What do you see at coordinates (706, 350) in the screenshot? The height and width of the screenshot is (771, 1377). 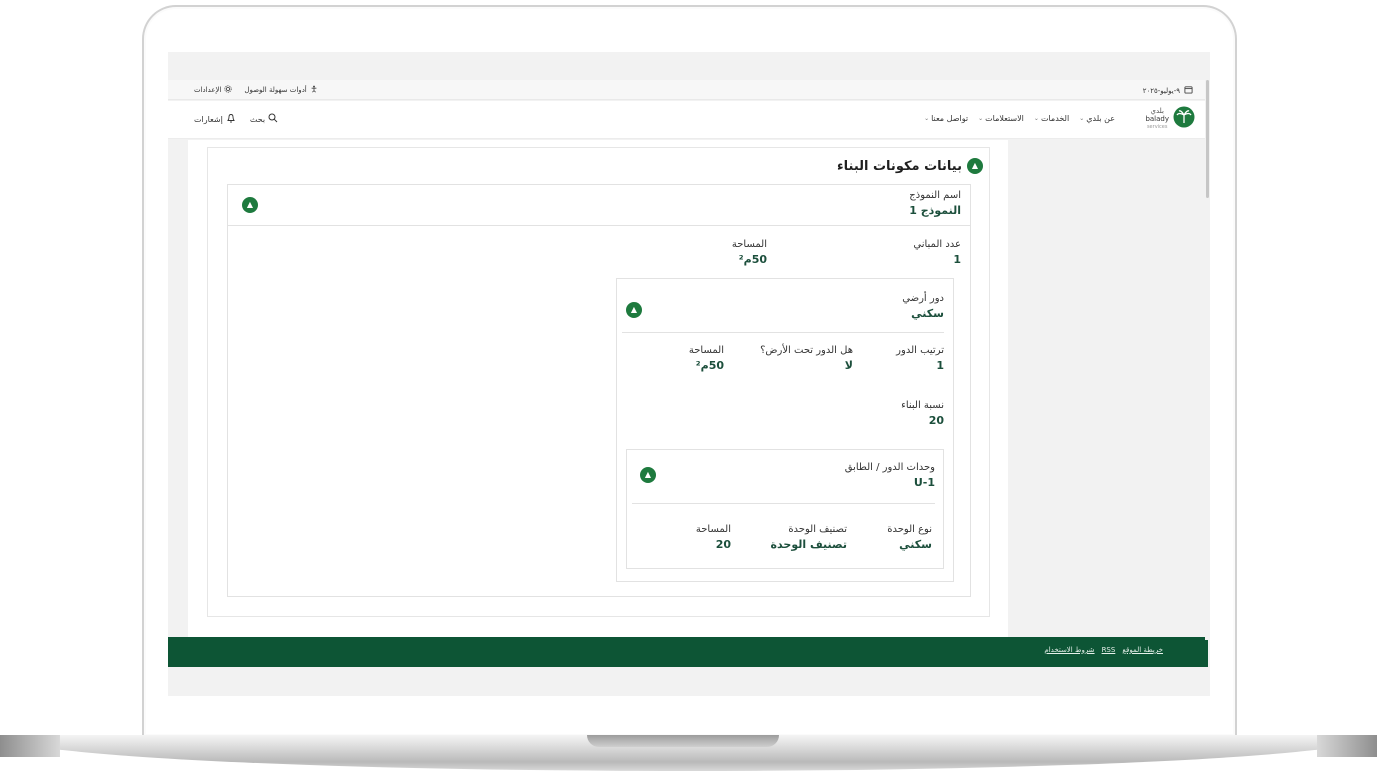 I see `floor-area-label: المساحة` at bounding box center [706, 350].